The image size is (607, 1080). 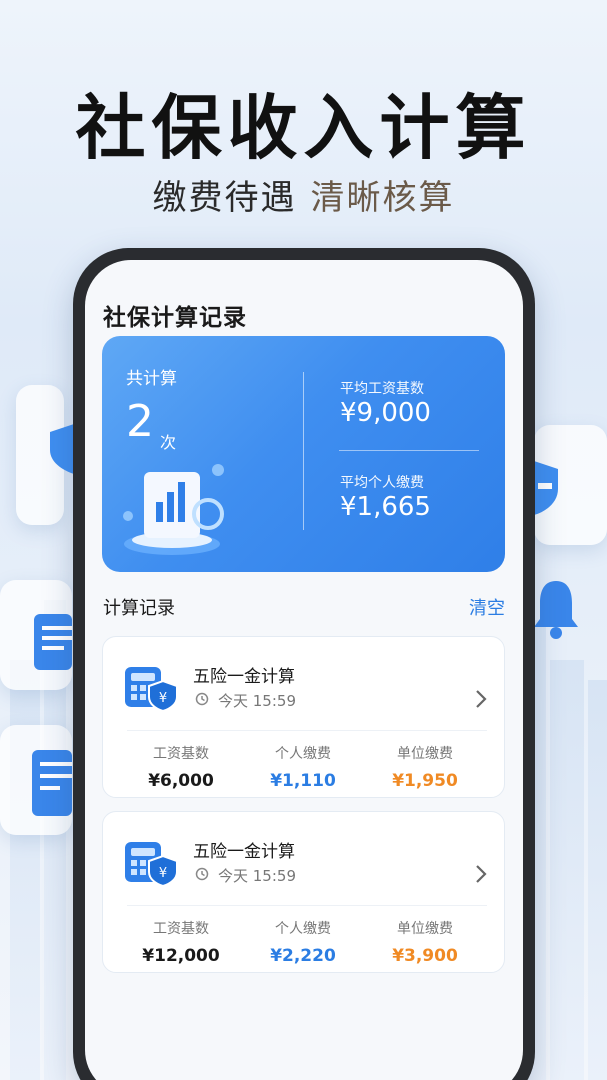 I want to click on count-unit: 次, so click(x=168, y=442).